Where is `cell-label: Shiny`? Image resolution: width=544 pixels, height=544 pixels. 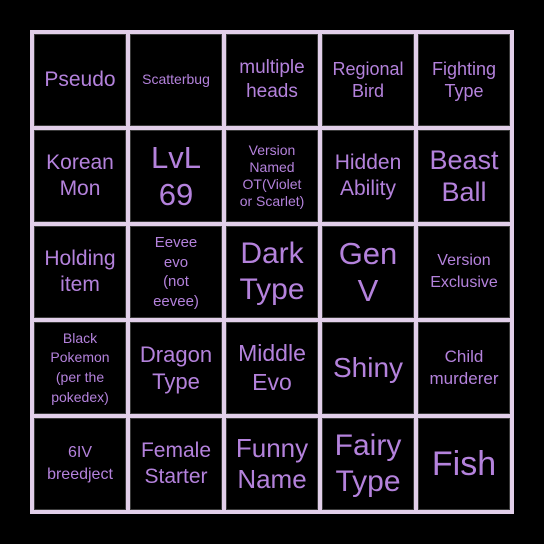
cell-label: Shiny is located at coordinates (368, 368).